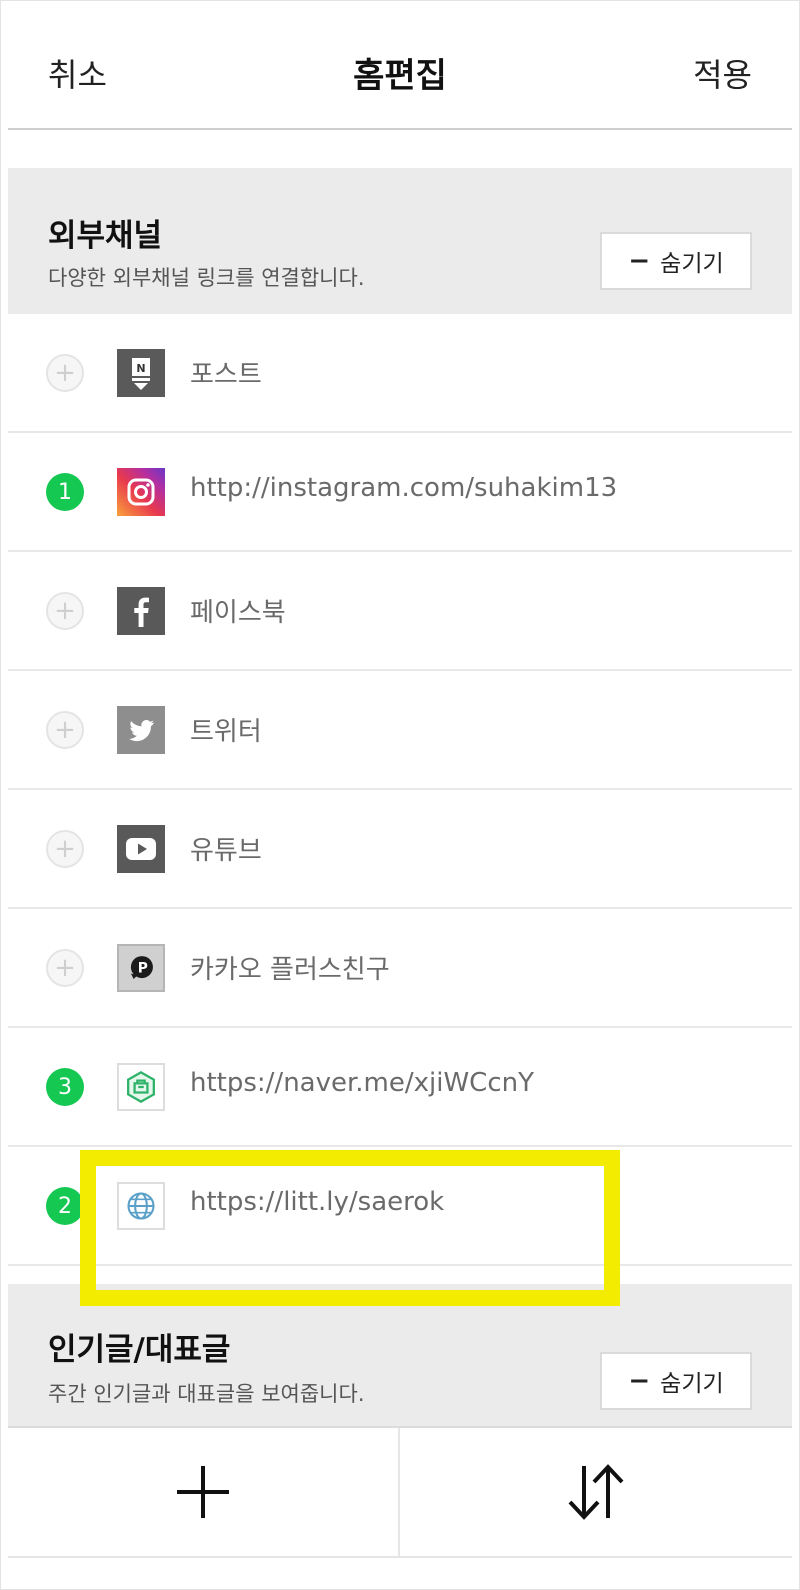  What do you see at coordinates (139, 1350) in the screenshot?
I see `section-title: 인기글/대표글` at bounding box center [139, 1350].